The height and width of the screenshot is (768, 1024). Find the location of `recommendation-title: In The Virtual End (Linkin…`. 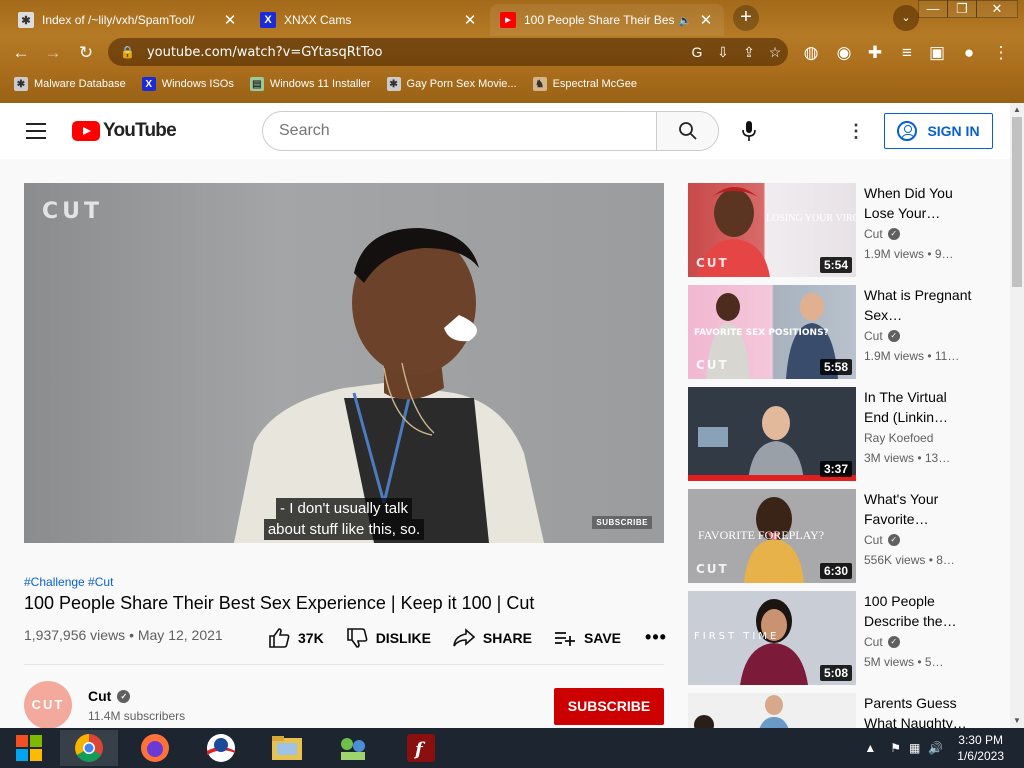

recommendation-title: In The Virtual End (Linkin… is located at coordinates (919, 407).